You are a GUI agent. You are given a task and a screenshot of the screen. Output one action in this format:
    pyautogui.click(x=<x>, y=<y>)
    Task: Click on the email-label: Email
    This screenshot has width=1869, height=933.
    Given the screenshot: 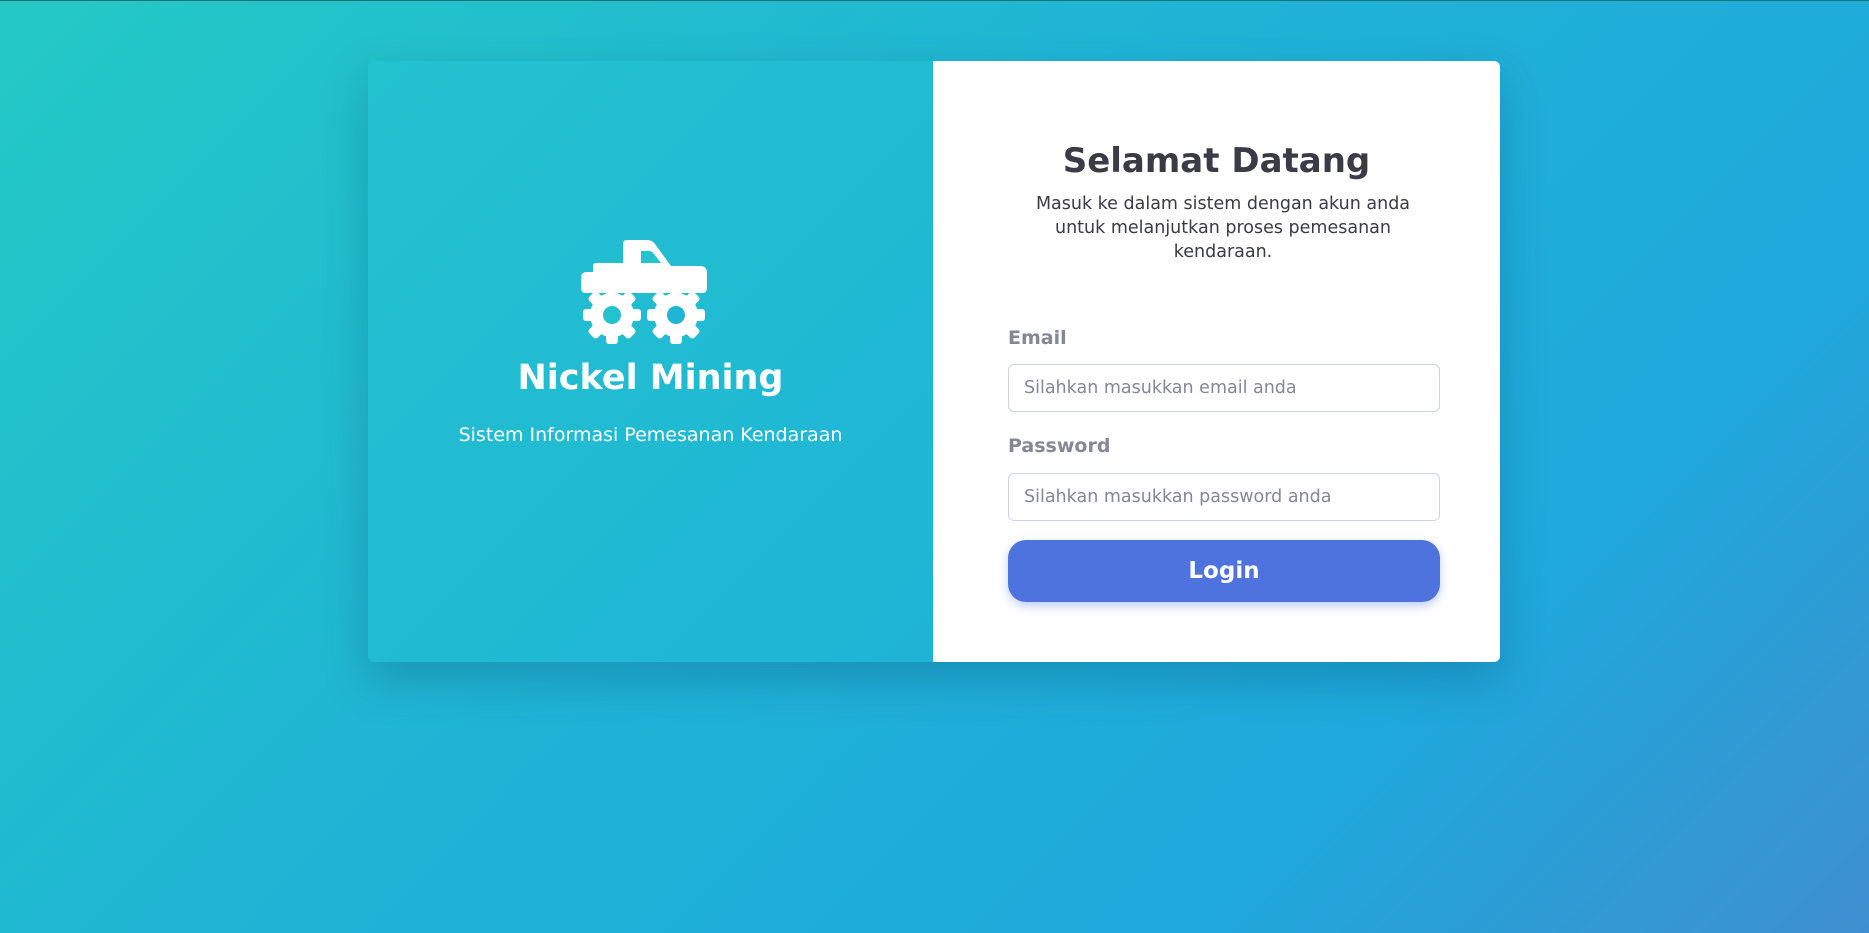 What is the action you would take?
    pyautogui.click(x=1037, y=338)
    